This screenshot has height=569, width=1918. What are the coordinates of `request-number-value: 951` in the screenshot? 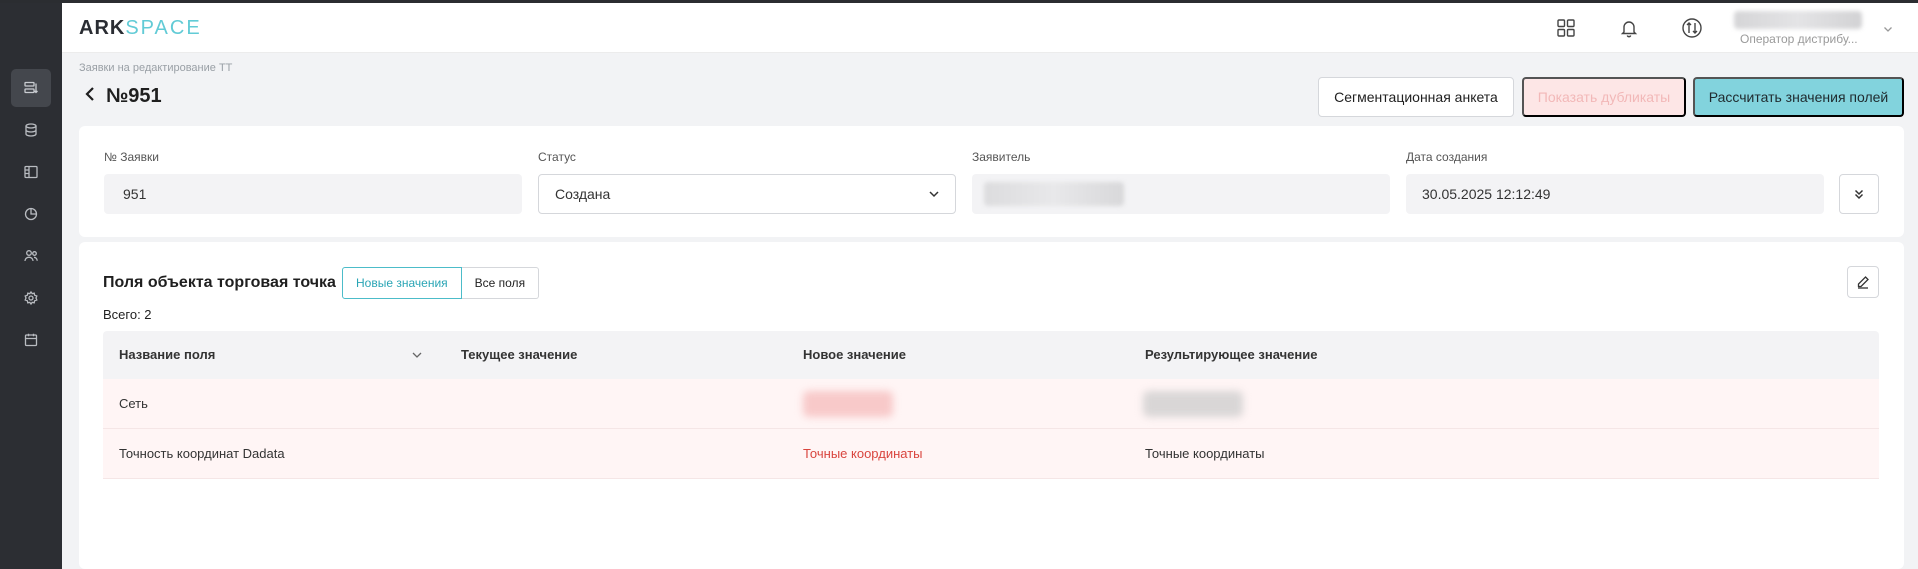 It's located at (135, 194).